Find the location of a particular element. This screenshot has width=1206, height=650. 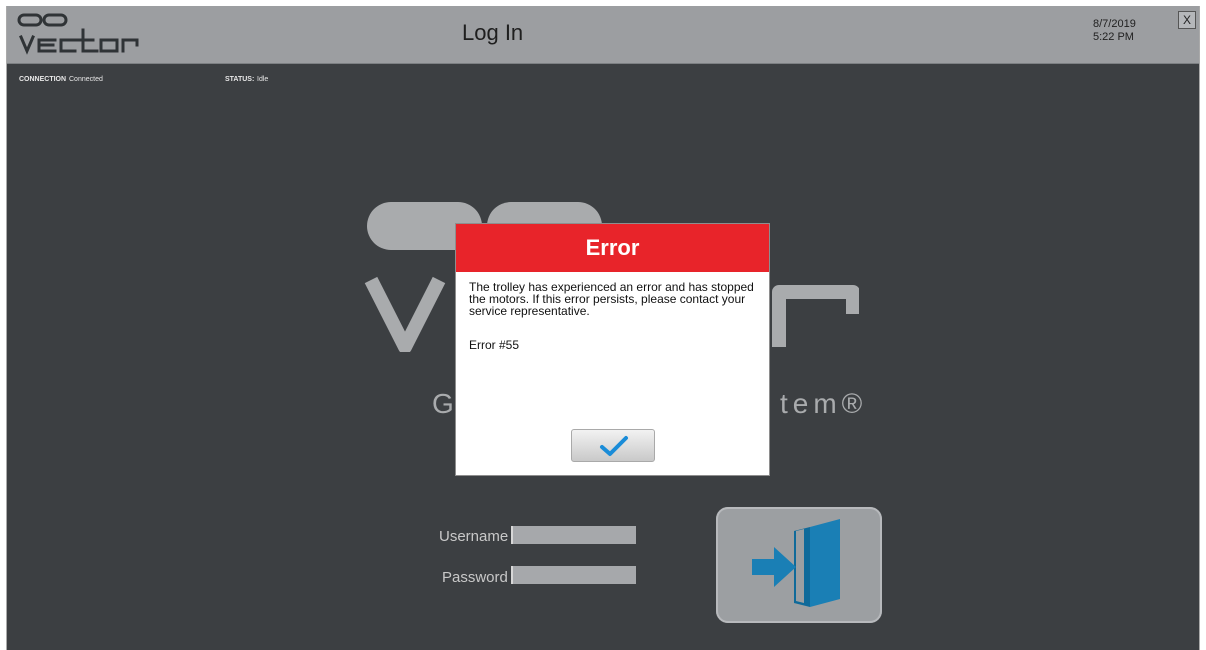

dialog-title: Error is located at coordinates (612, 248).